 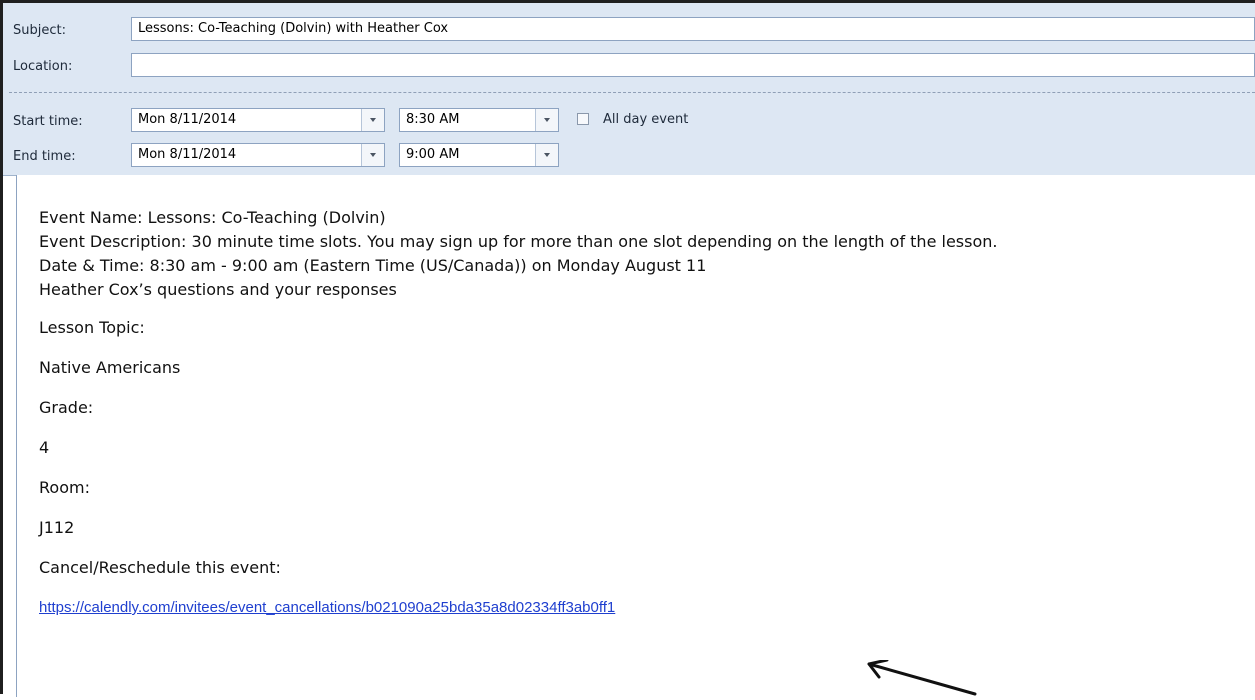 I want to click on end-time-dropdown-button, so click(x=546, y=155).